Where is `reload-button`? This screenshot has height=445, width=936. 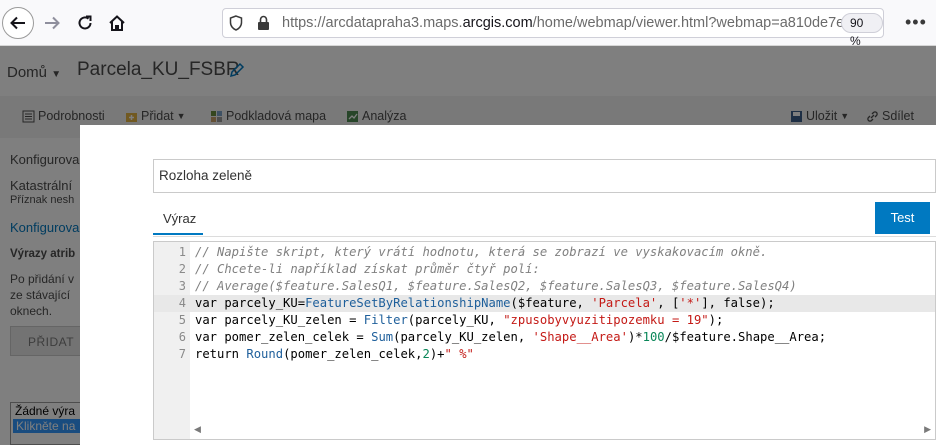
reload-button is located at coordinates (85, 23).